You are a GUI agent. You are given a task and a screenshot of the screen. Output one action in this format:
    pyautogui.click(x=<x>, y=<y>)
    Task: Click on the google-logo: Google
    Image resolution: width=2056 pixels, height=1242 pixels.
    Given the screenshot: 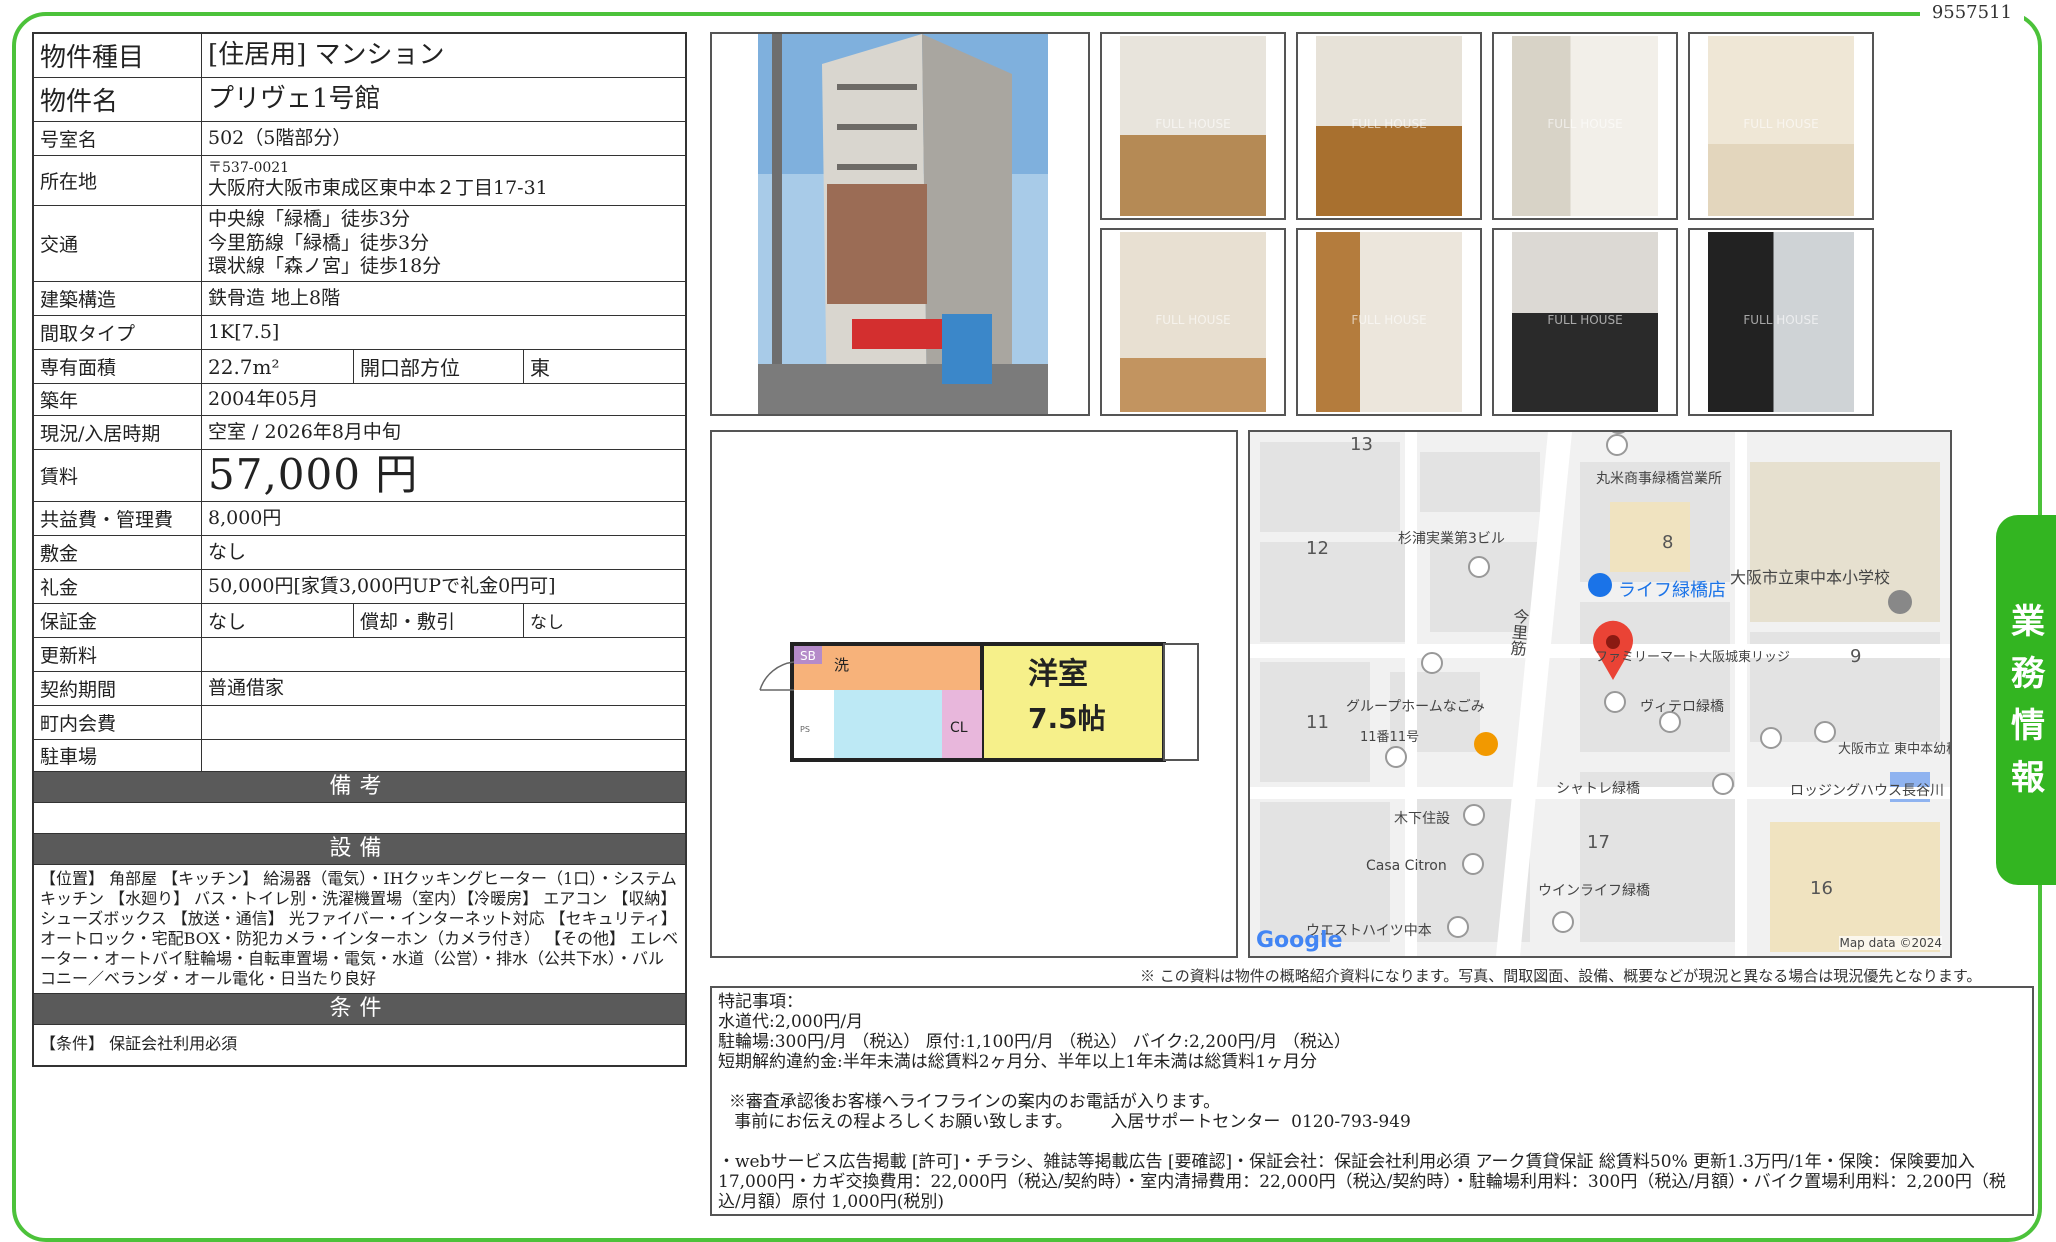 What is the action you would take?
    pyautogui.click(x=1299, y=940)
    